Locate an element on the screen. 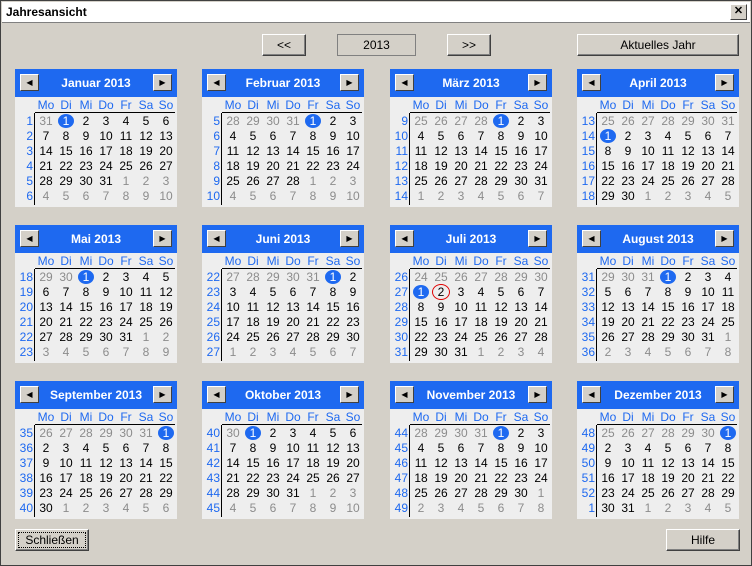  day-cell: 23 is located at coordinates (273, 478).